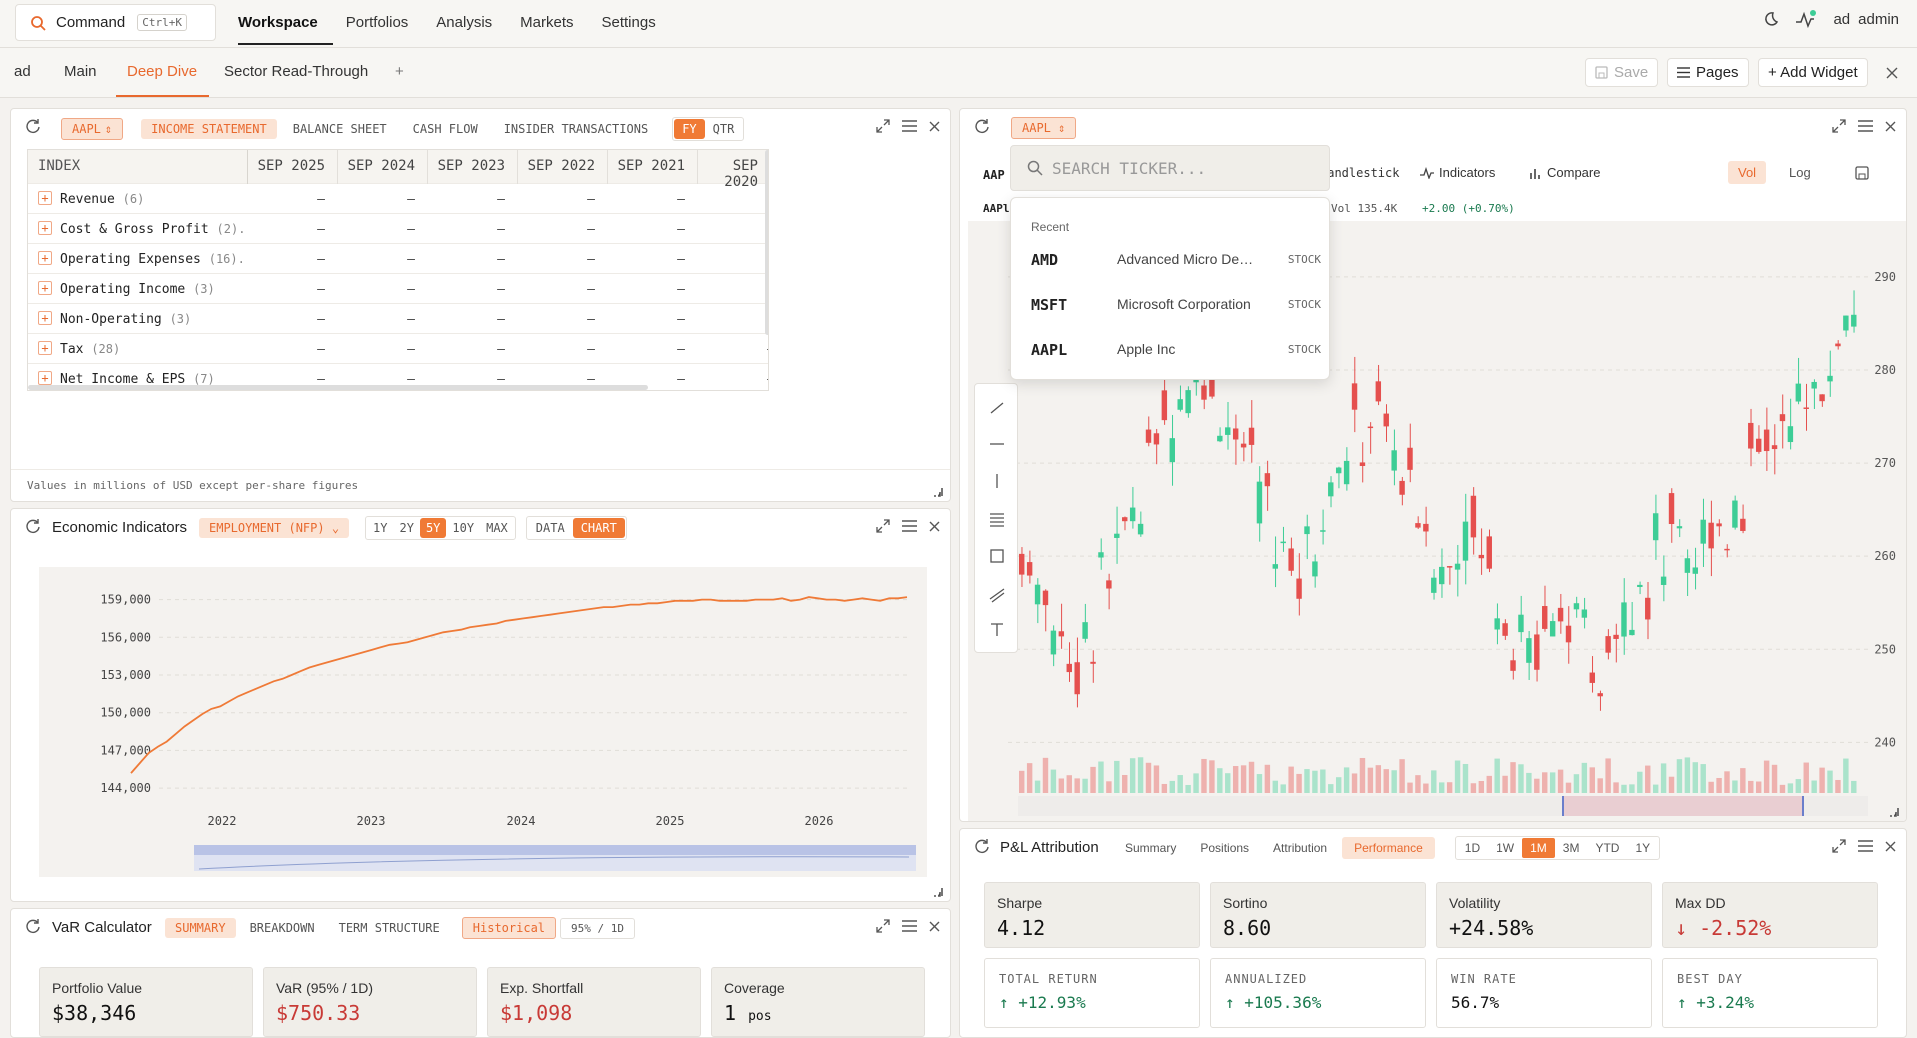 Image resolution: width=1917 pixels, height=1038 pixels. Describe the element at coordinates (1176, 350) in the screenshot. I see `recent-item-aapl: AAPL Apple Inc STOCK` at that location.